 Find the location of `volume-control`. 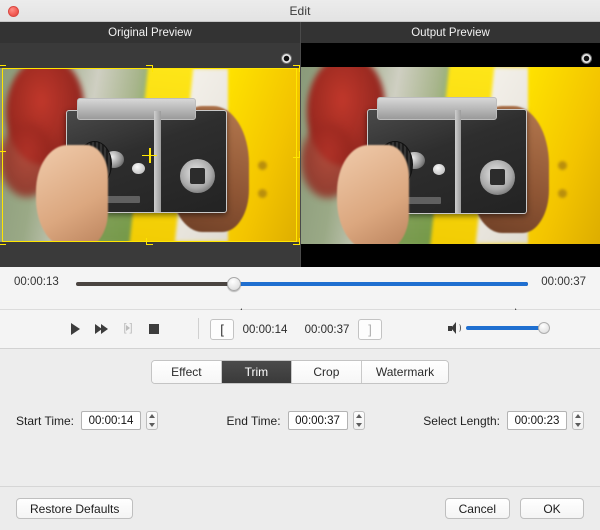

volume-control is located at coordinates (499, 328).